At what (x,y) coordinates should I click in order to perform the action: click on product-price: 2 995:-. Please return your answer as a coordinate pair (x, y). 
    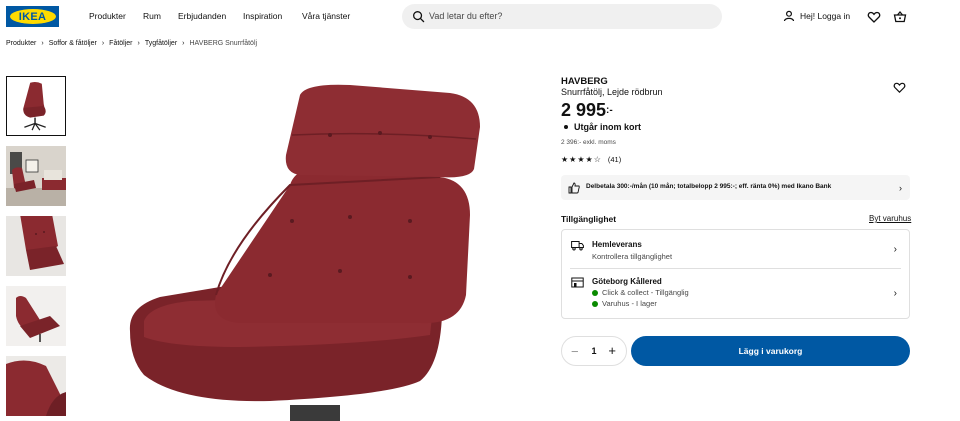
    Looking at the image, I should click on (587, 110).